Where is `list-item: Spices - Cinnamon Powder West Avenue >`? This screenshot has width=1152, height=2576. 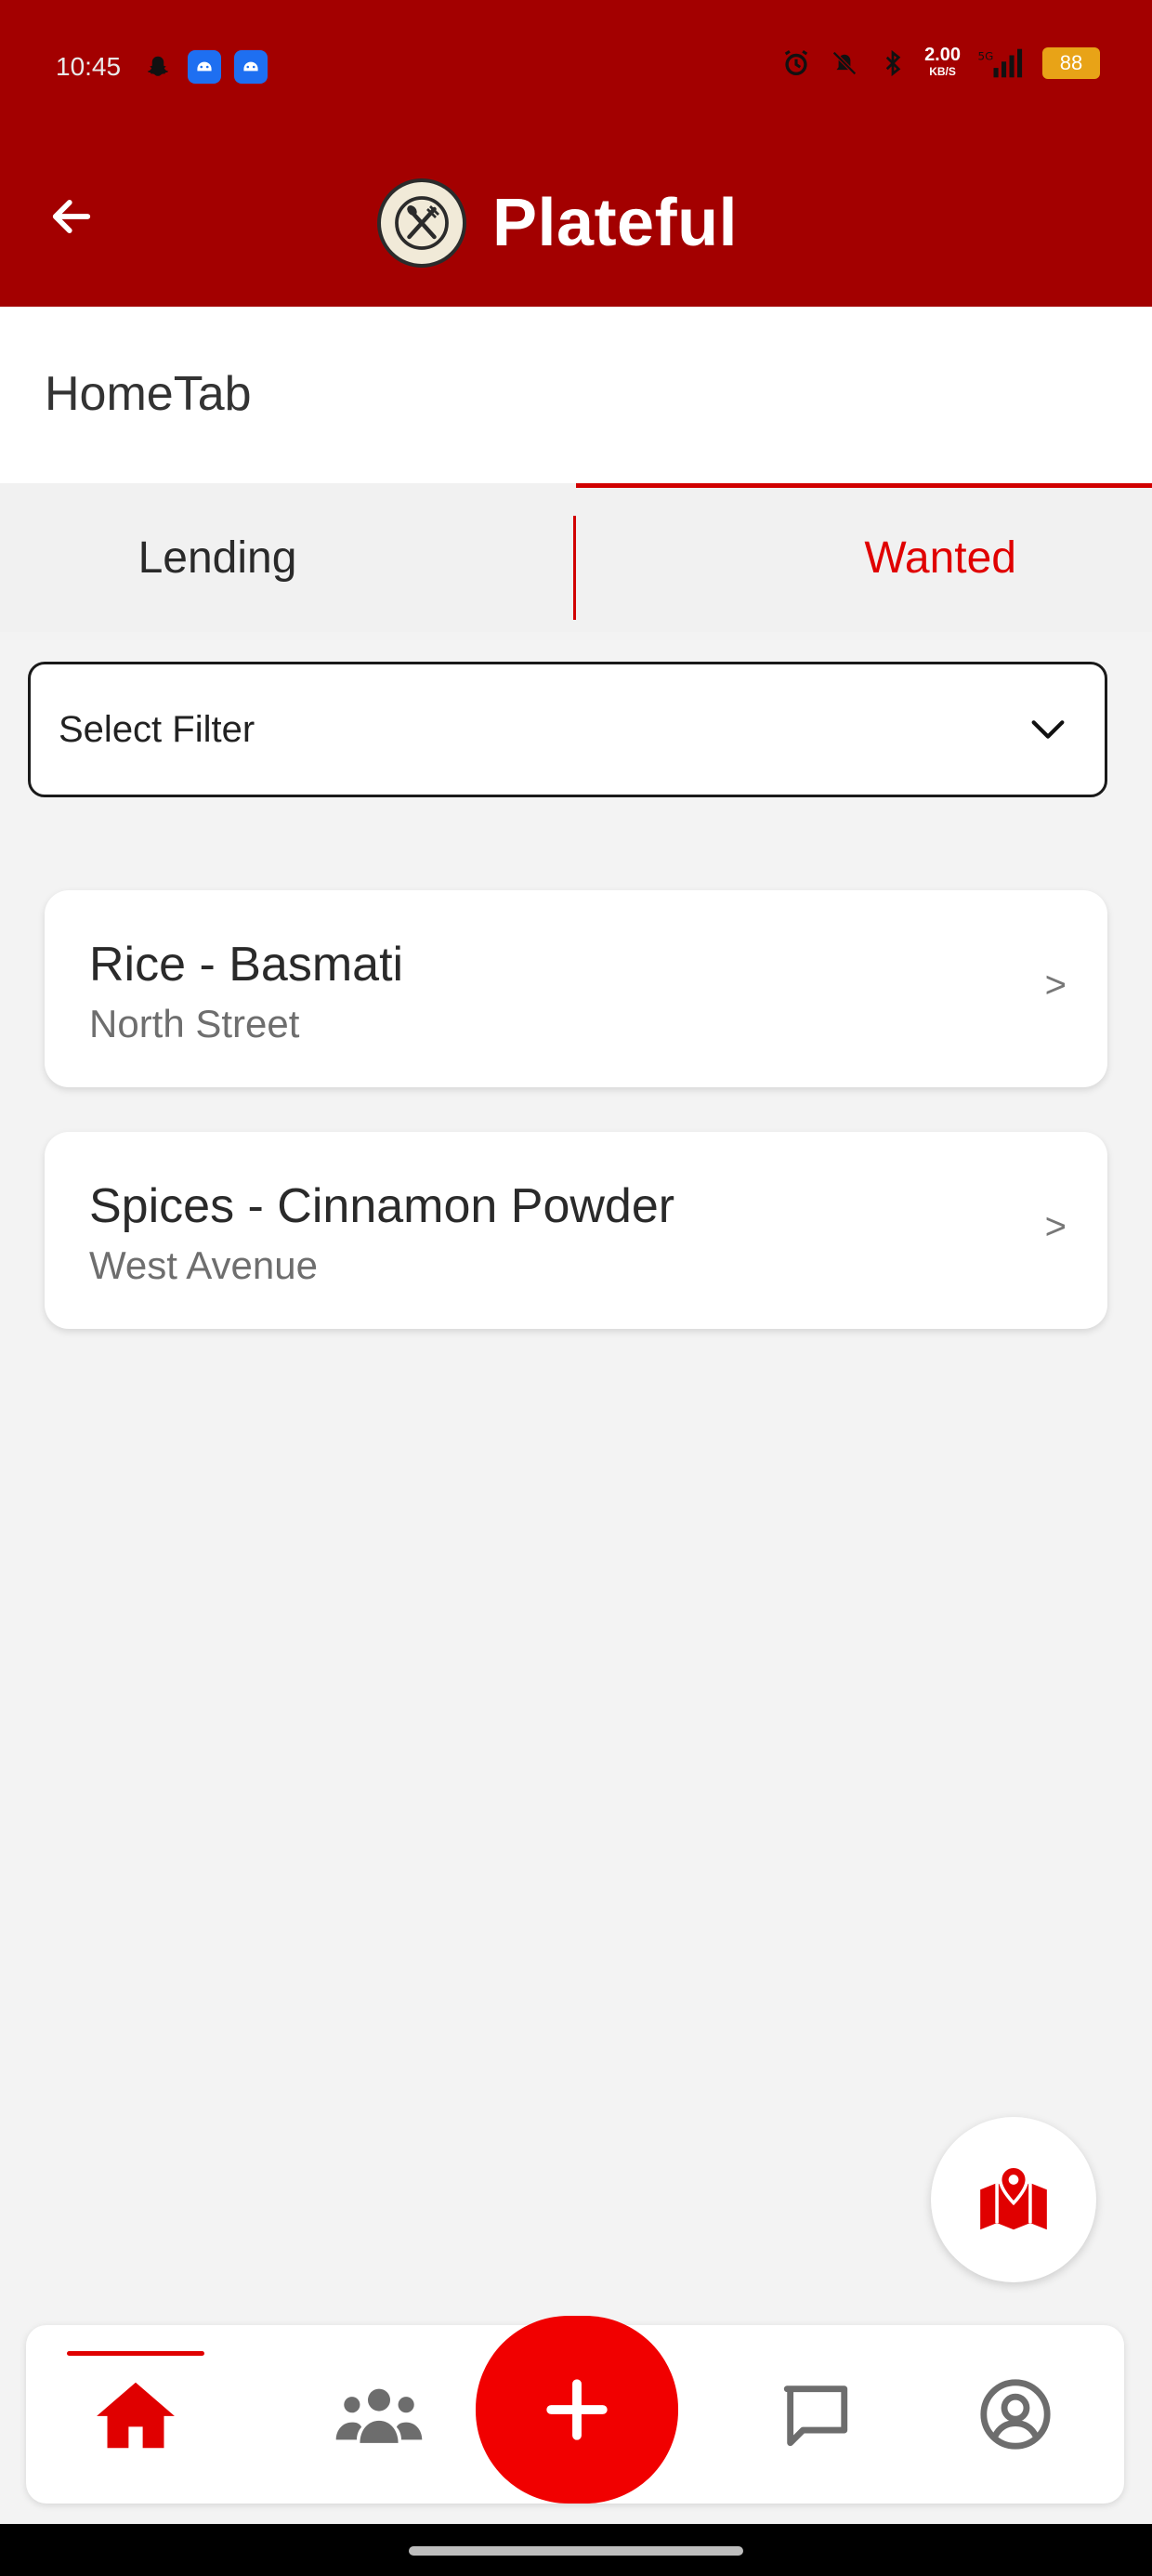
list-item: Spices - Cinnamon Powder West Avenue > is located at coordinates (576, 1230).